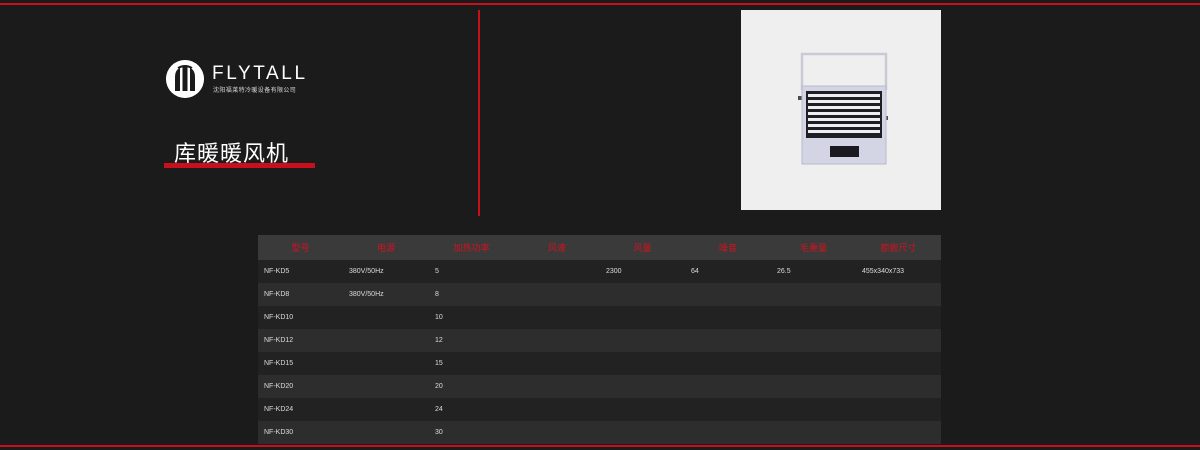  I want to click on cell-noise: 64, so click(728, 271).